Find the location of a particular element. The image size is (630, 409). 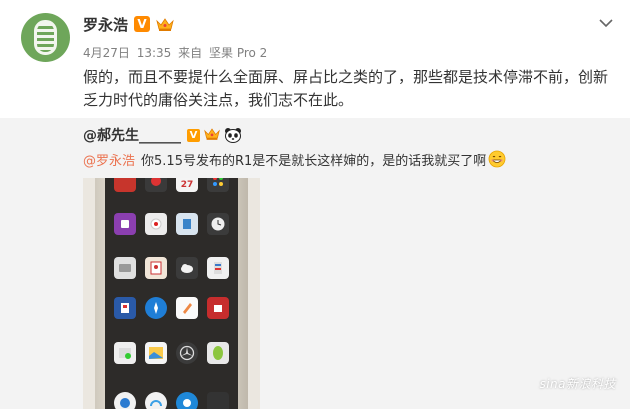

gallery-icon is located at coordinates (156, 353).